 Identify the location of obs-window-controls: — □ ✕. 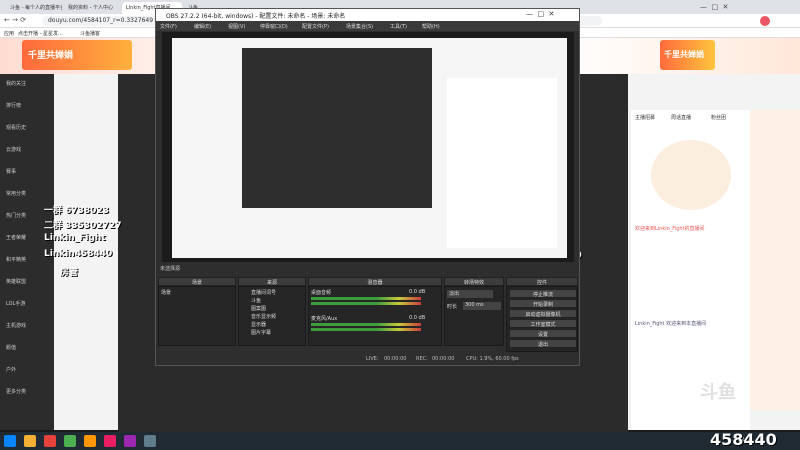
(540, 14).